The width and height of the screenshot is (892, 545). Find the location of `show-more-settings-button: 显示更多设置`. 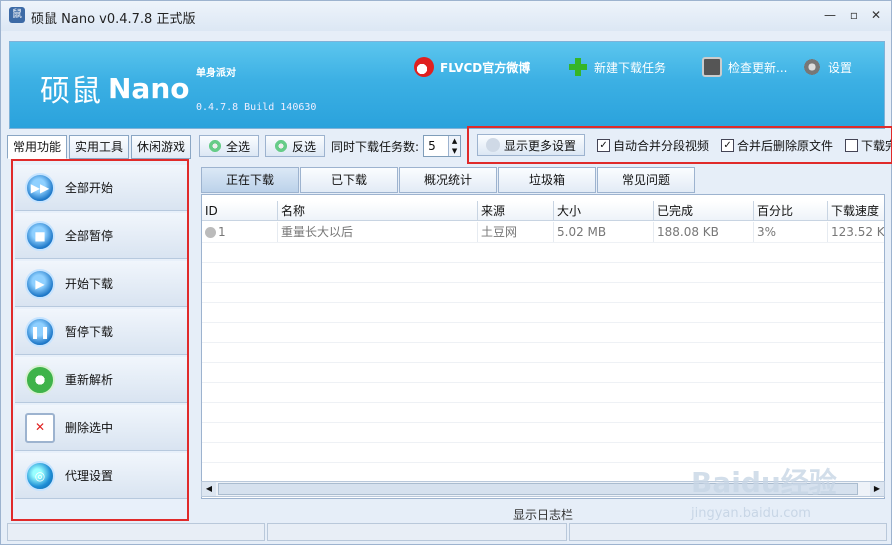

show-more-settings-button: 显示更多设置 is located at coordinates (531, 145).